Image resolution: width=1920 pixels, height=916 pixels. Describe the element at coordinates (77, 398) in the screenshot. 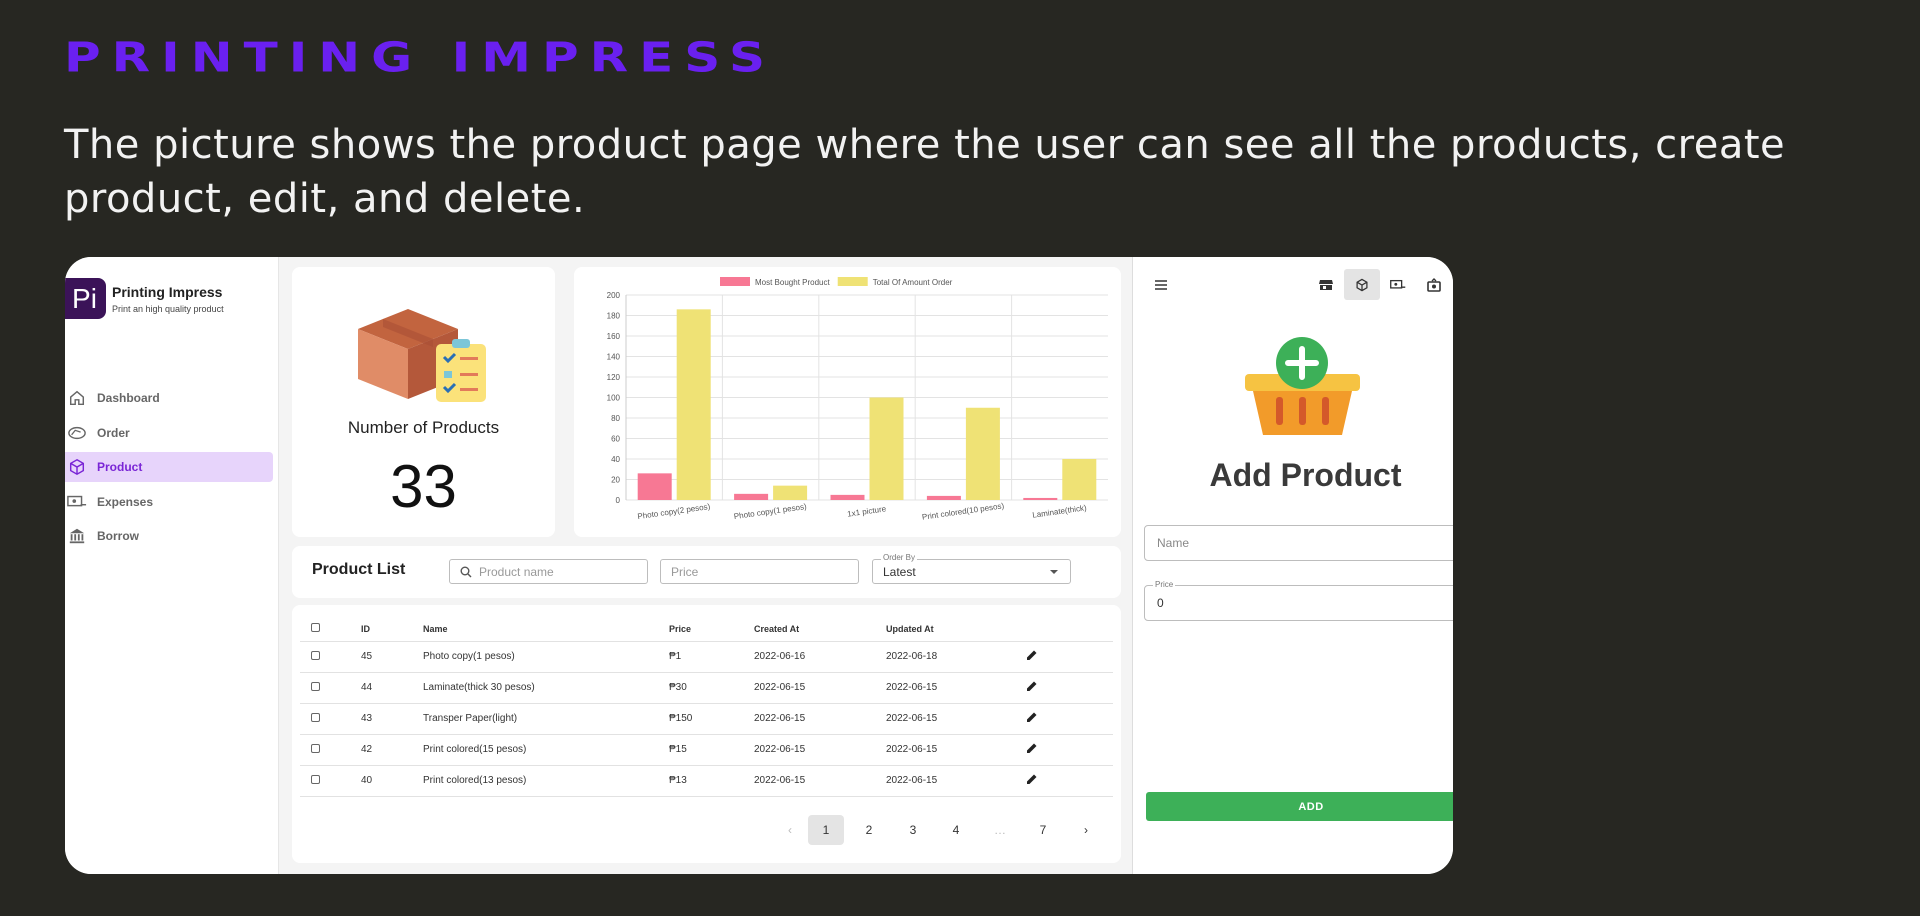

I see `home-icon` at that location.